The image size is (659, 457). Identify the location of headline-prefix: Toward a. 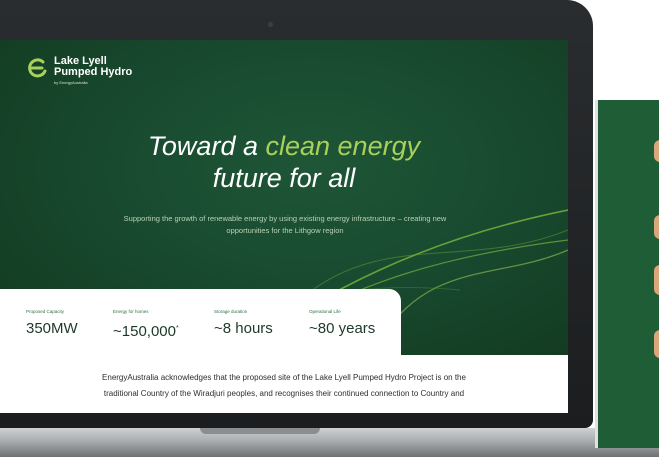
(206, 146).